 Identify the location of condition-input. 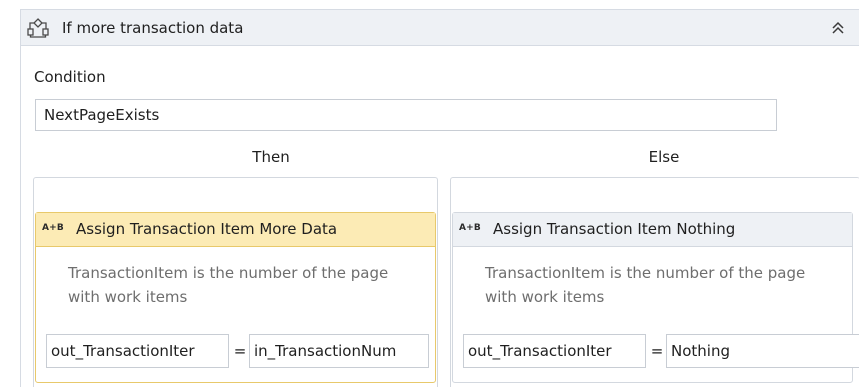
(406, 115).